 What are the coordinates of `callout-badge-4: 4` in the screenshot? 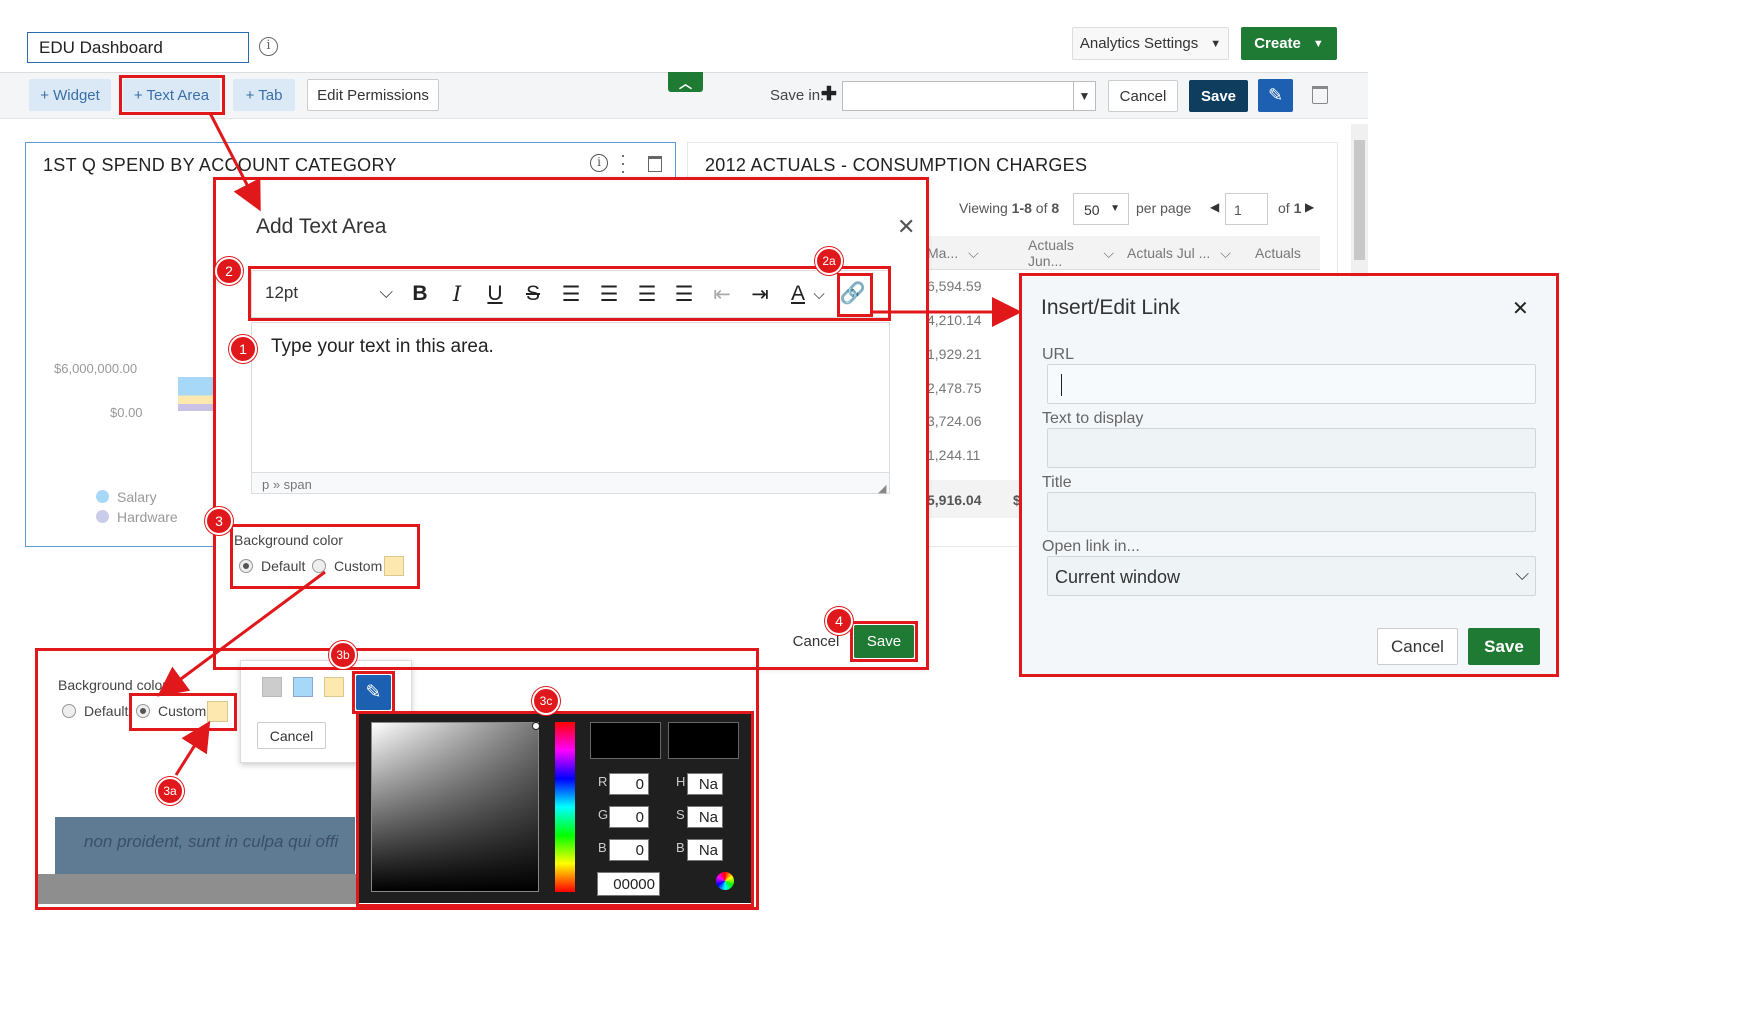 It's located at (839, 621).